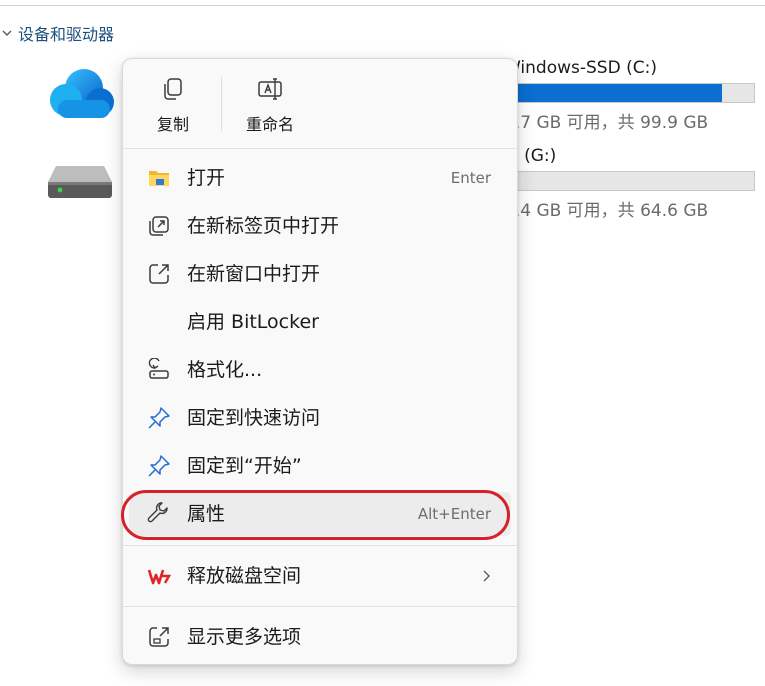 The height and width of the screenshot is (686, 765). I want to click on menu-item-label: 固定到“开始”, so click(244, 466).